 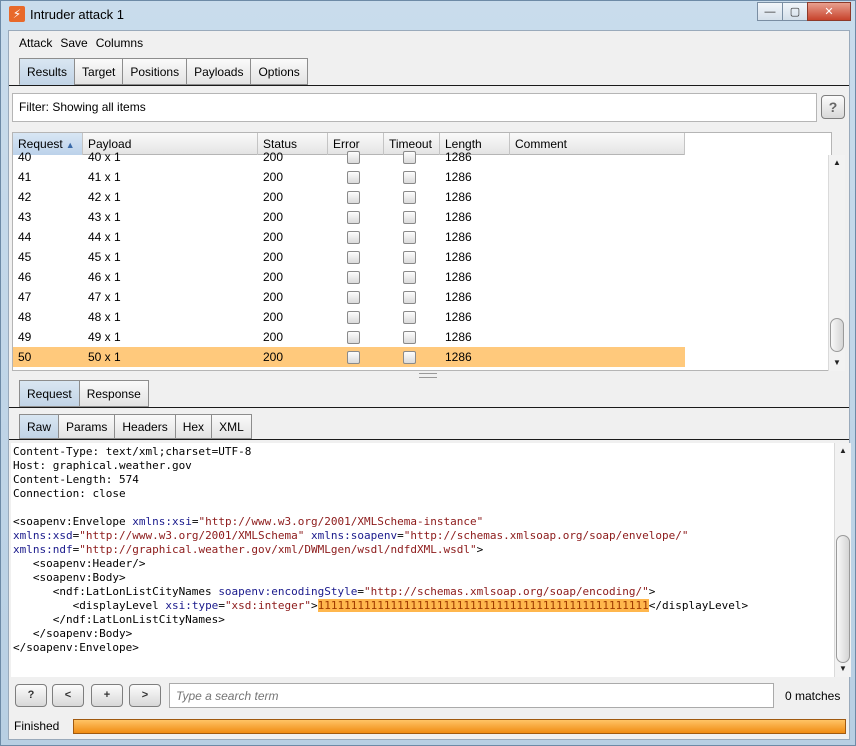 What do you see at coordinates (25, 317) in the screenshot?
I see `cell-request: 48` at bounding box center [25, 317].